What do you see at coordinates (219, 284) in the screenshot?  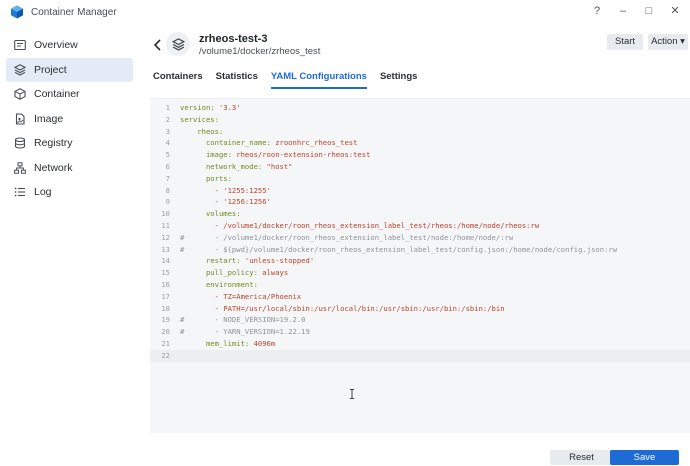 I see `code-text: environment:` at bounding box center [219, 284].